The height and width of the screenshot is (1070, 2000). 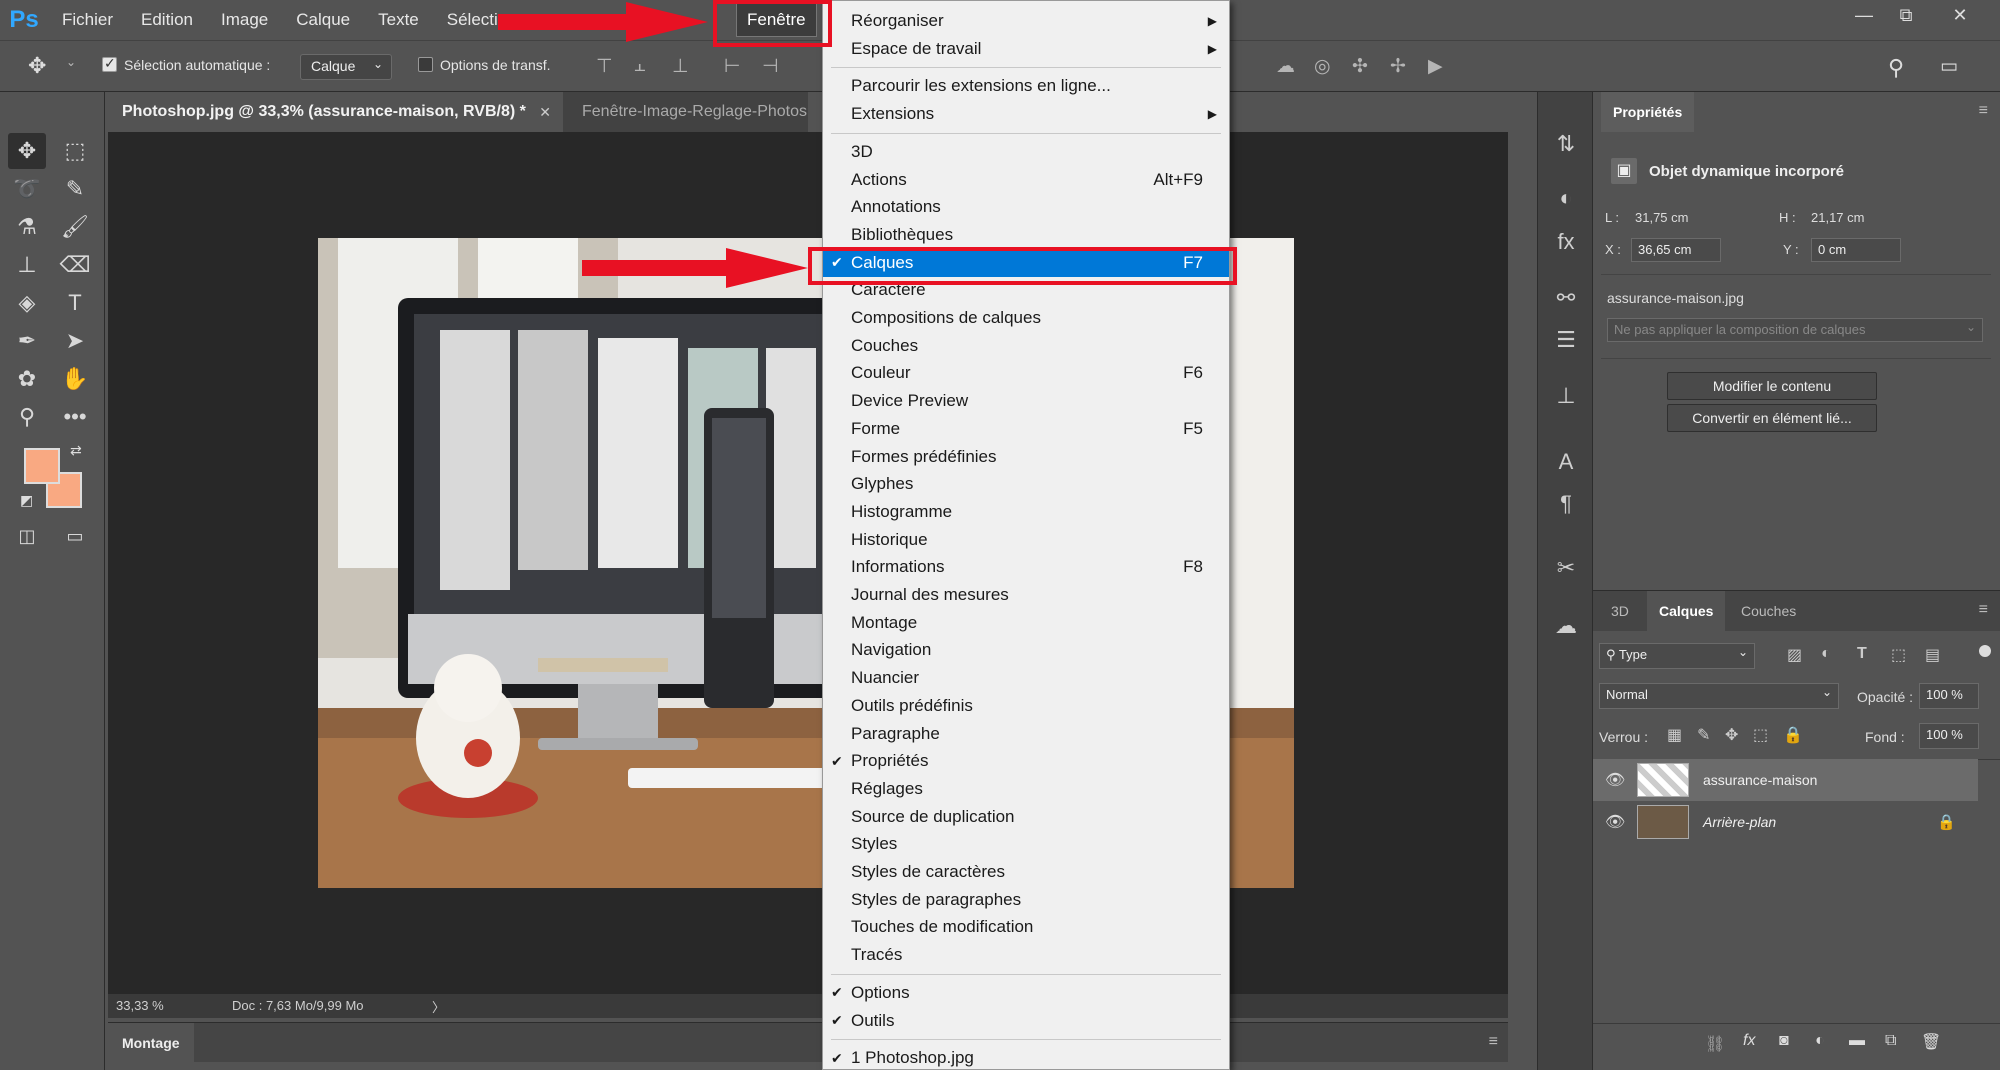 What do you see at coordinates (27, 189) in the screenshot?
I see `lasso-tool-icon: ➰` at bounding box center [27, 189].